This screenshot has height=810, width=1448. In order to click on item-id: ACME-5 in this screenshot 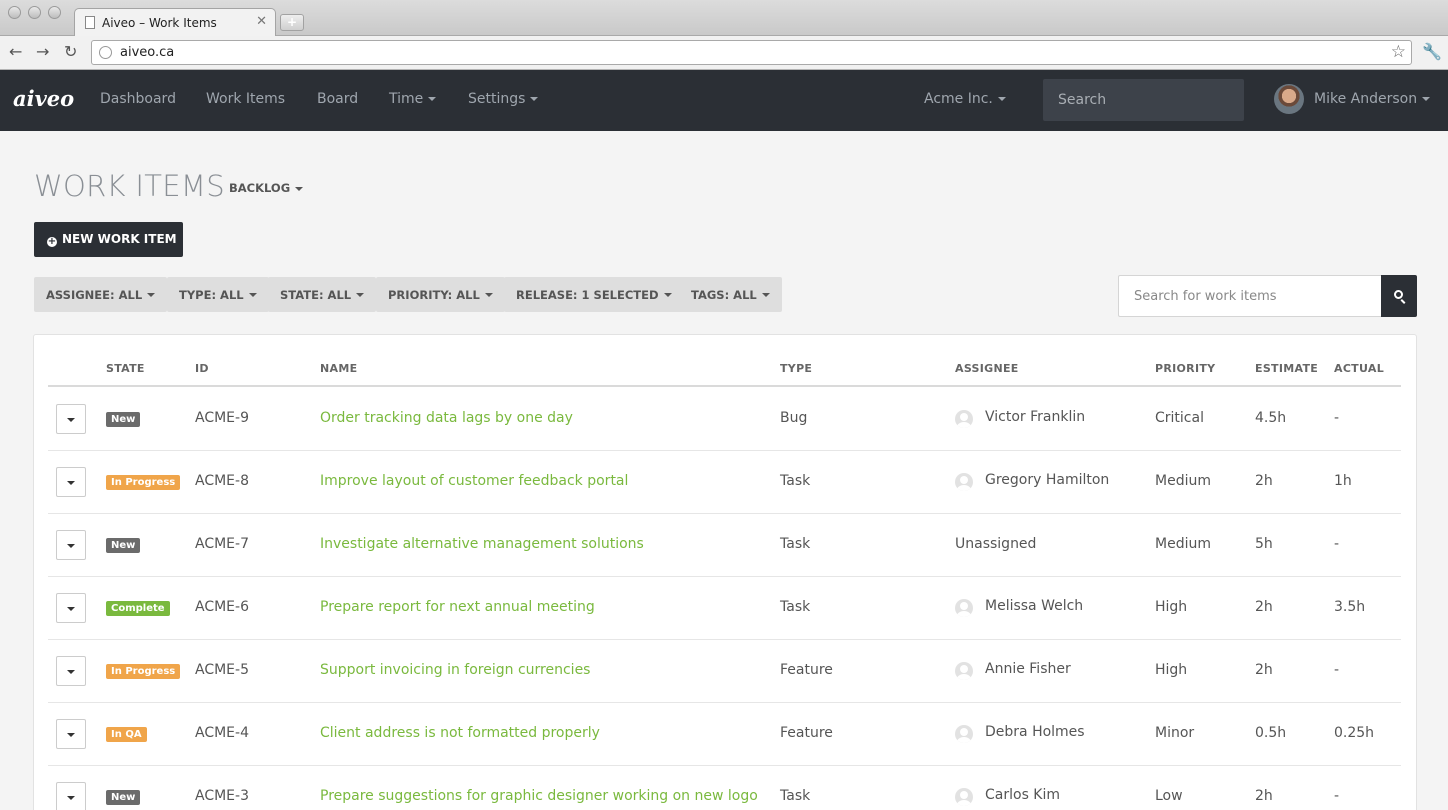, I will do `click(222, 670)`.